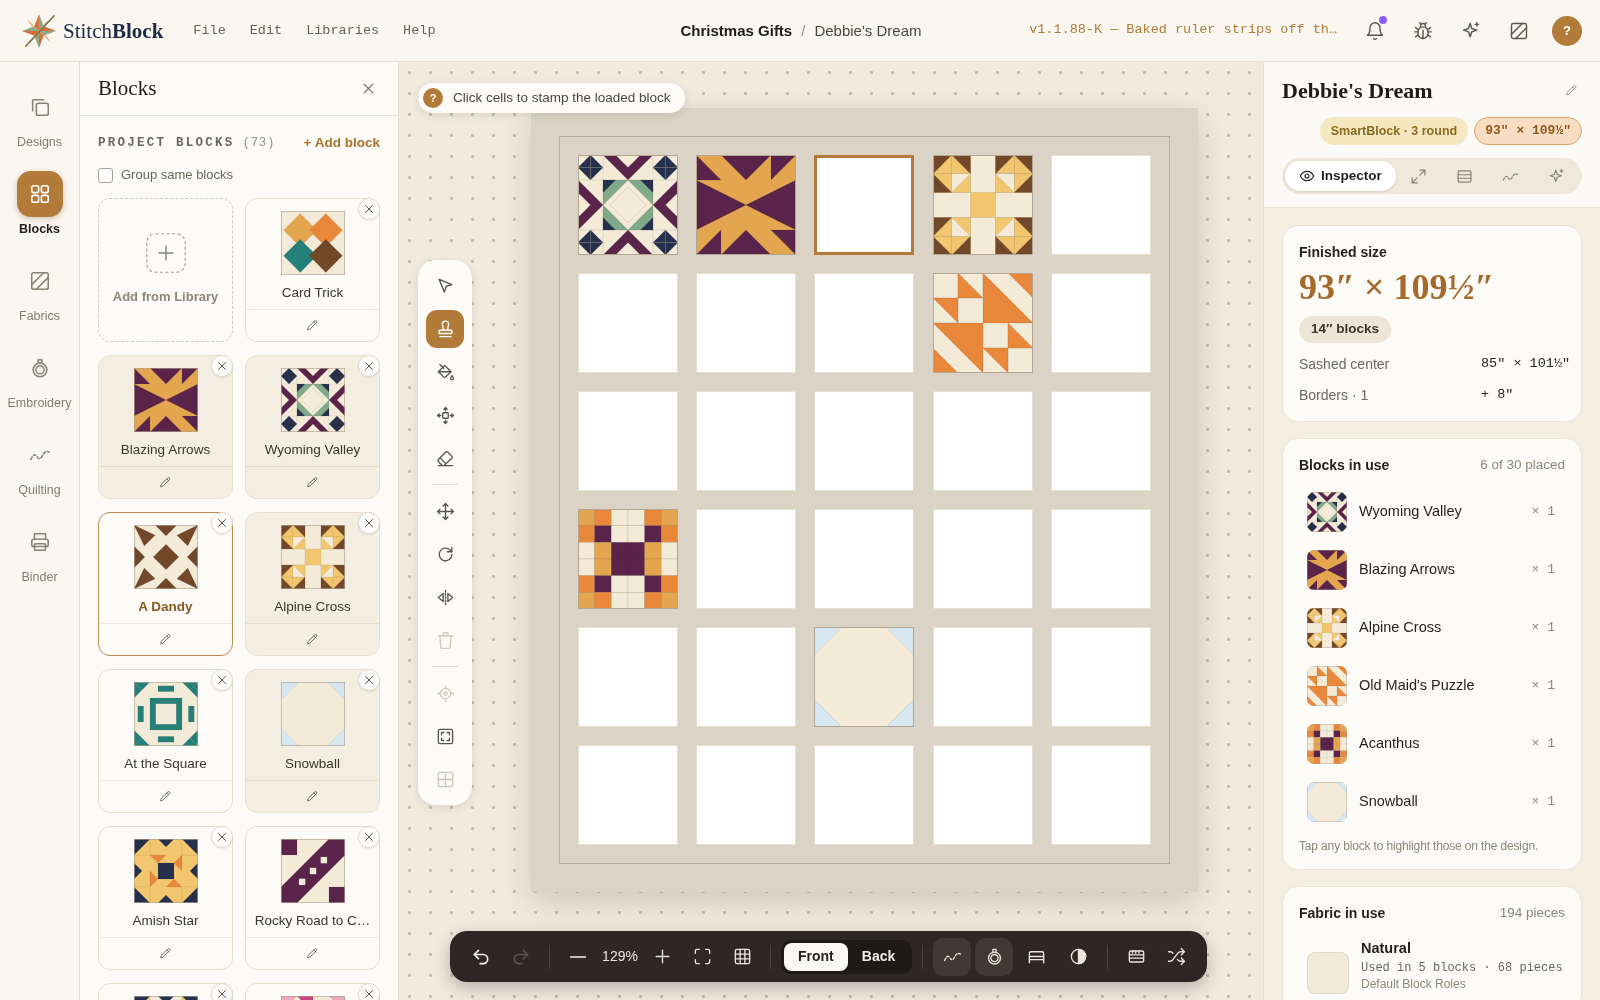 This screenshot has width=1600, height=1000. What do you see at coordinates (1176, 956) in the screenshot?
I see `shuffle-icon` at bounding box center [1176, 956].